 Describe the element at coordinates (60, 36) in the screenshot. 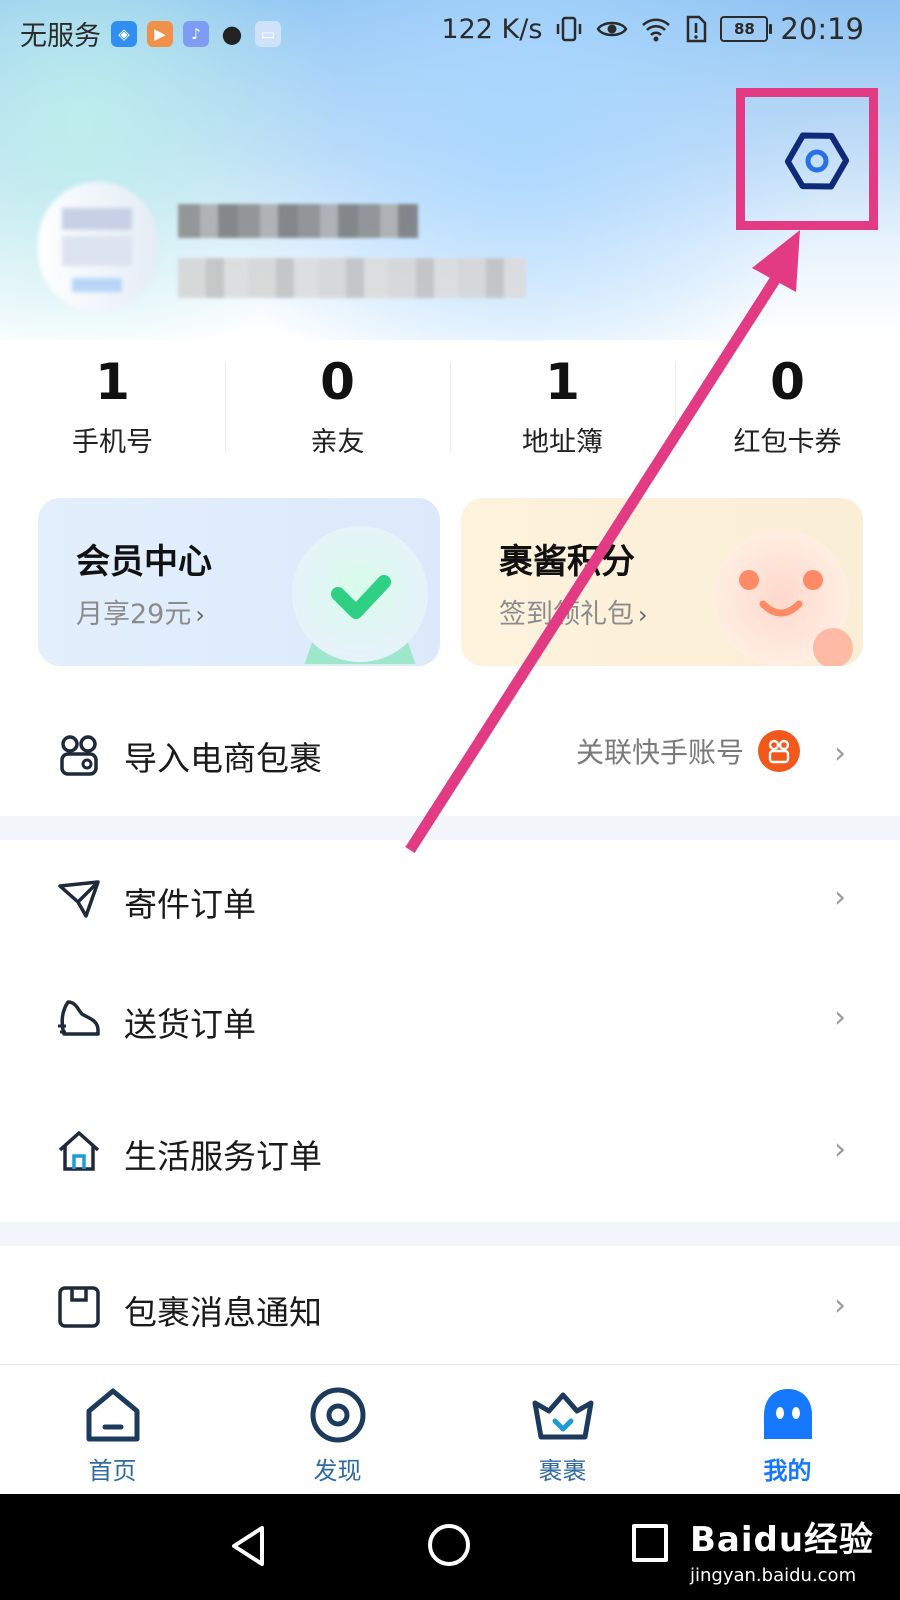

I see `carrier-text: 无服务` at that location.